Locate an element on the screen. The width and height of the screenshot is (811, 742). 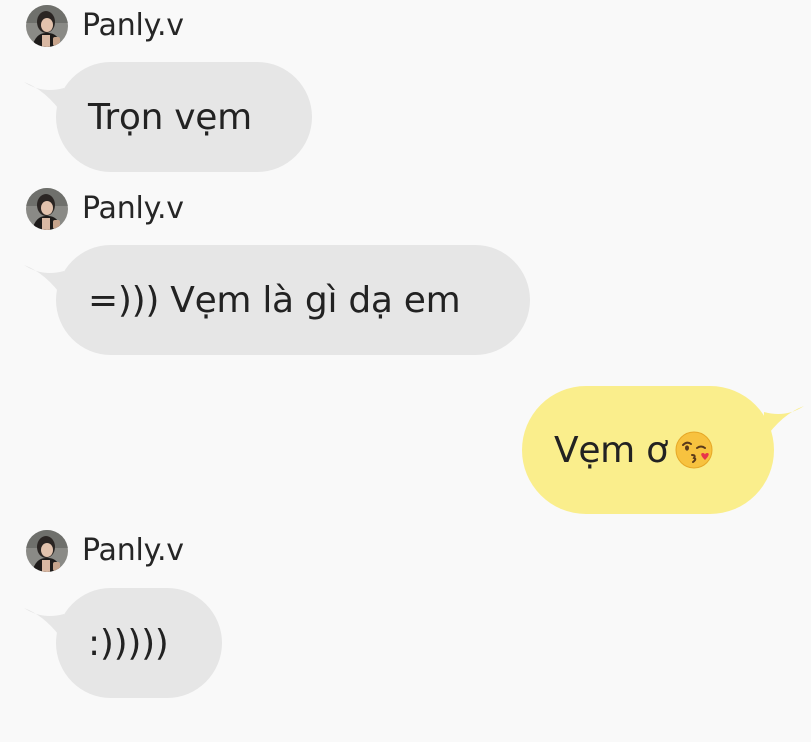
message-bubble-incoming: =))) Vẹm là gì dạ em is located at coordinates (277, 300).